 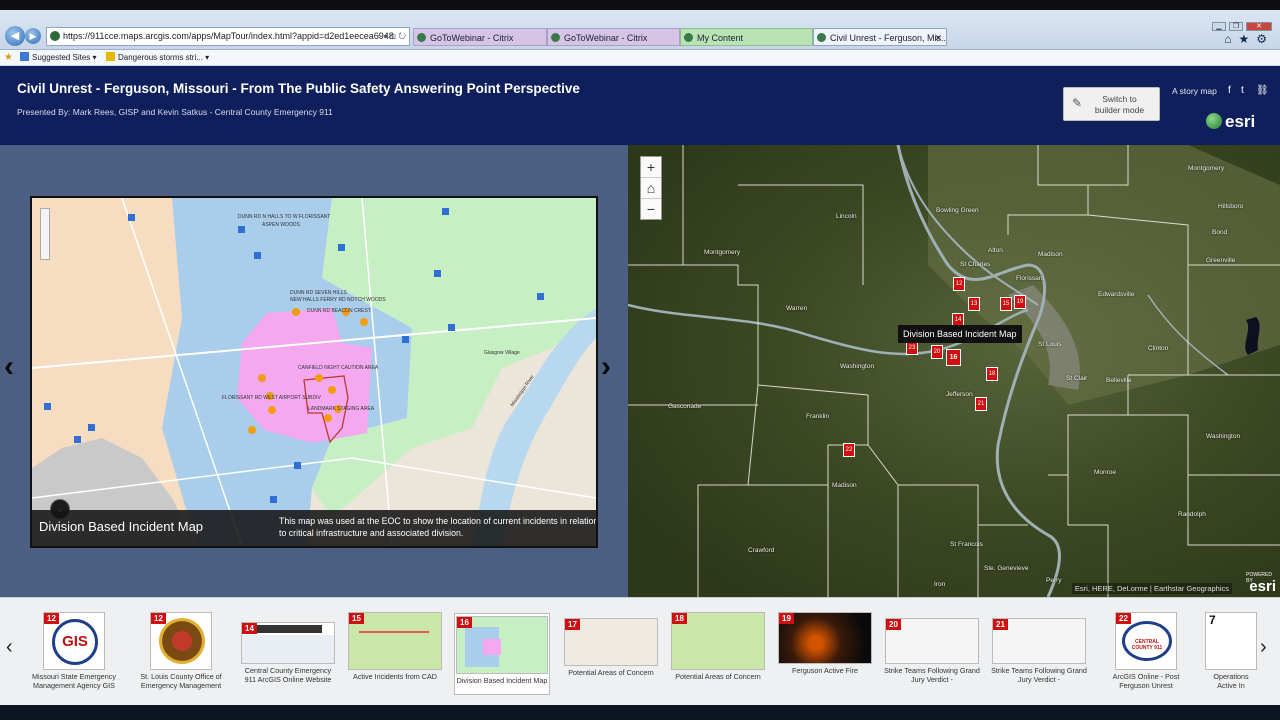 What do you see at coordinates (157, 57) in the screenshot?
I see `favorite-dangerous-storms: Dangerous storms stri... ▾` at bounding box center [157, 57].